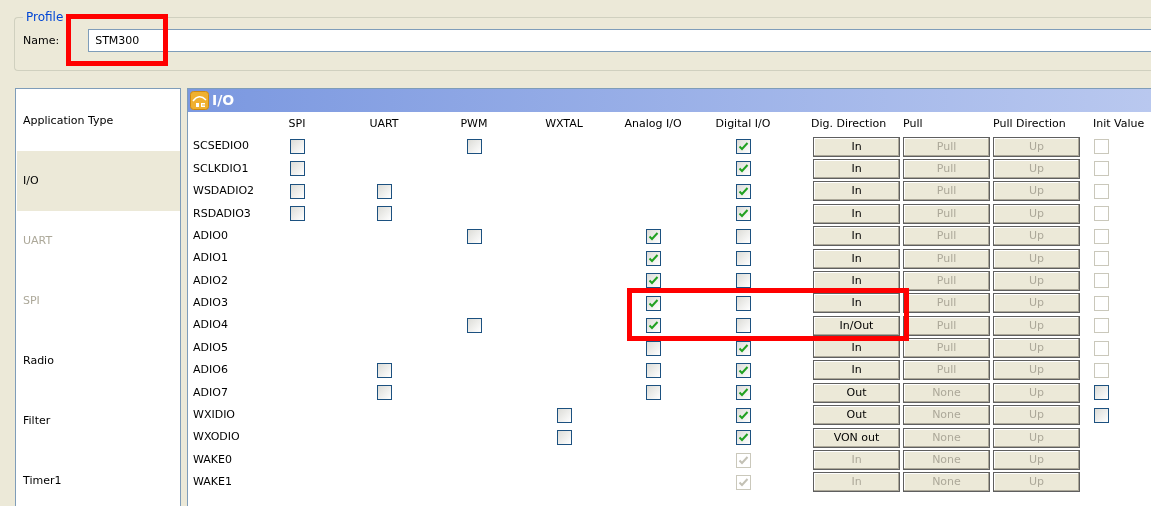 The image size is (1151, 506). Describe the element at coordinates (199, 100) in the screenshot. I see `app-logo-icon` at that location.